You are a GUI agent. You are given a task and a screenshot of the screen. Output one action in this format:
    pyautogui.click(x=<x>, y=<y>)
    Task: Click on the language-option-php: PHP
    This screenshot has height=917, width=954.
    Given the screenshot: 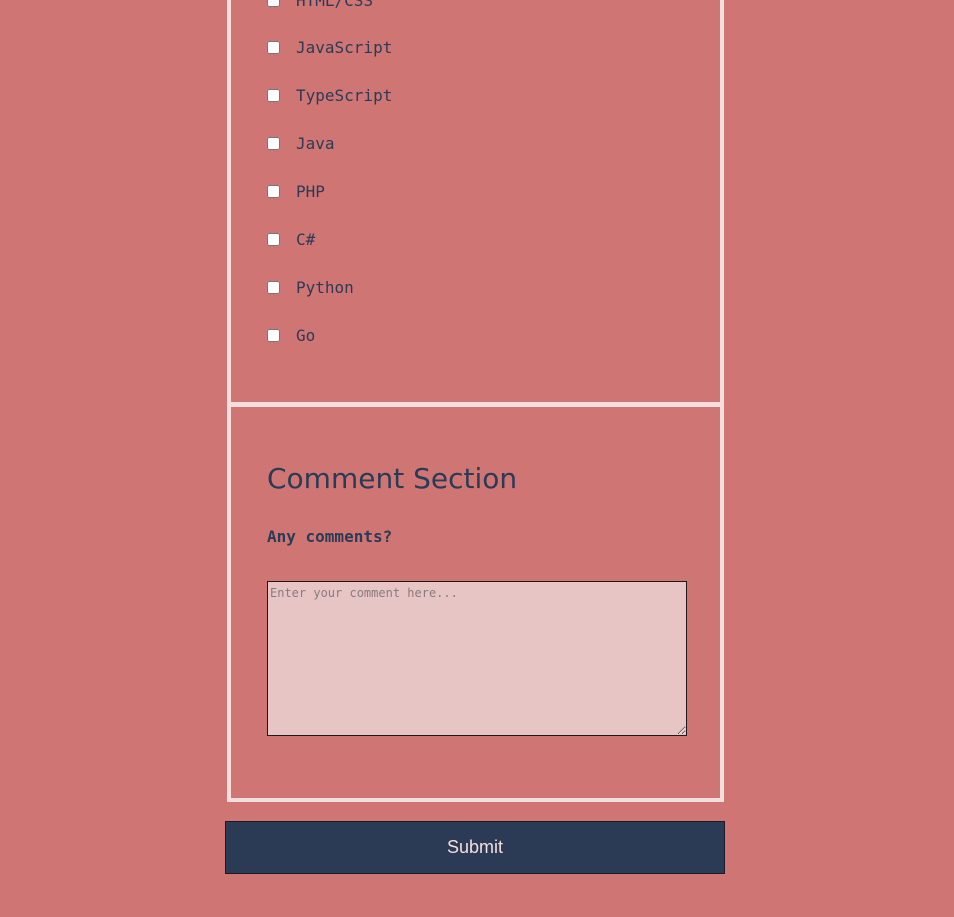 What is the action you would take?
    pyautogui.click(x=296, y=191)
    